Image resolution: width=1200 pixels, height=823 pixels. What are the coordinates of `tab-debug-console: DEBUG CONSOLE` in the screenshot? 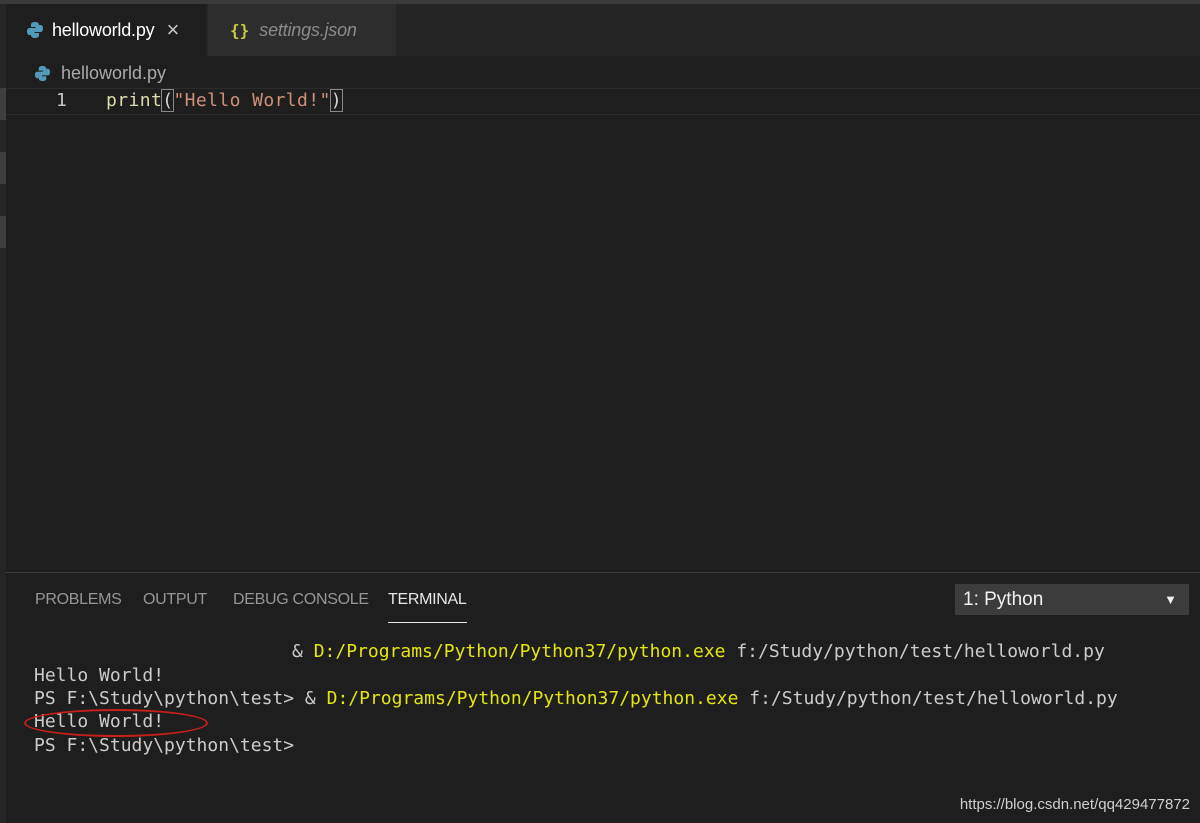 It's located at (301, 607).